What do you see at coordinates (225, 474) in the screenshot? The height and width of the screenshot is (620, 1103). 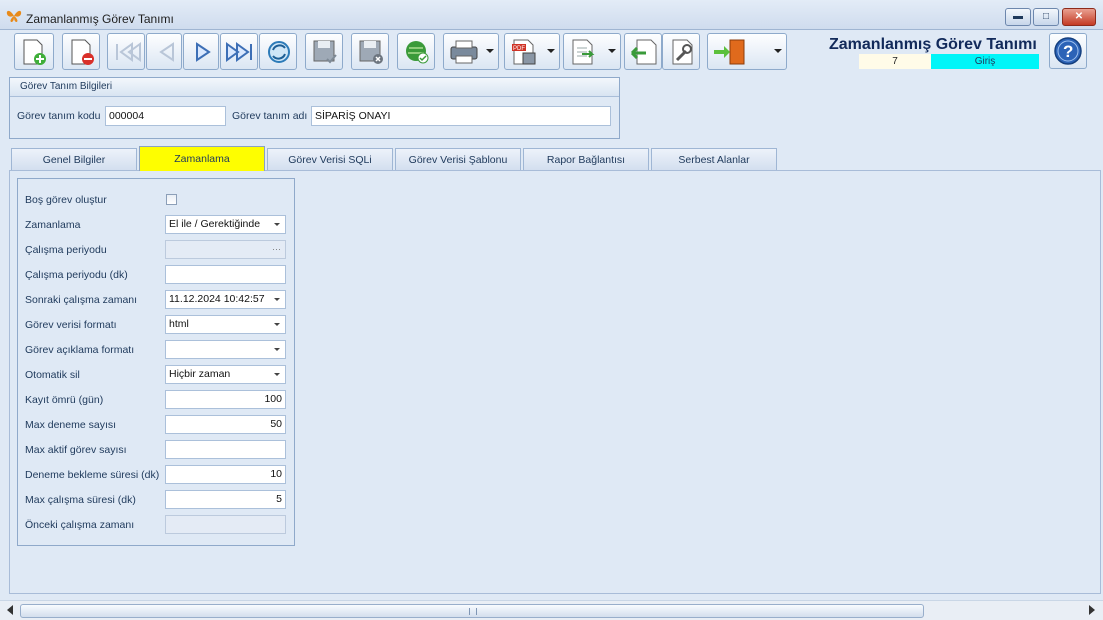 I see `deneme-bekleme-input: 10` at bounding box center [225, 474].